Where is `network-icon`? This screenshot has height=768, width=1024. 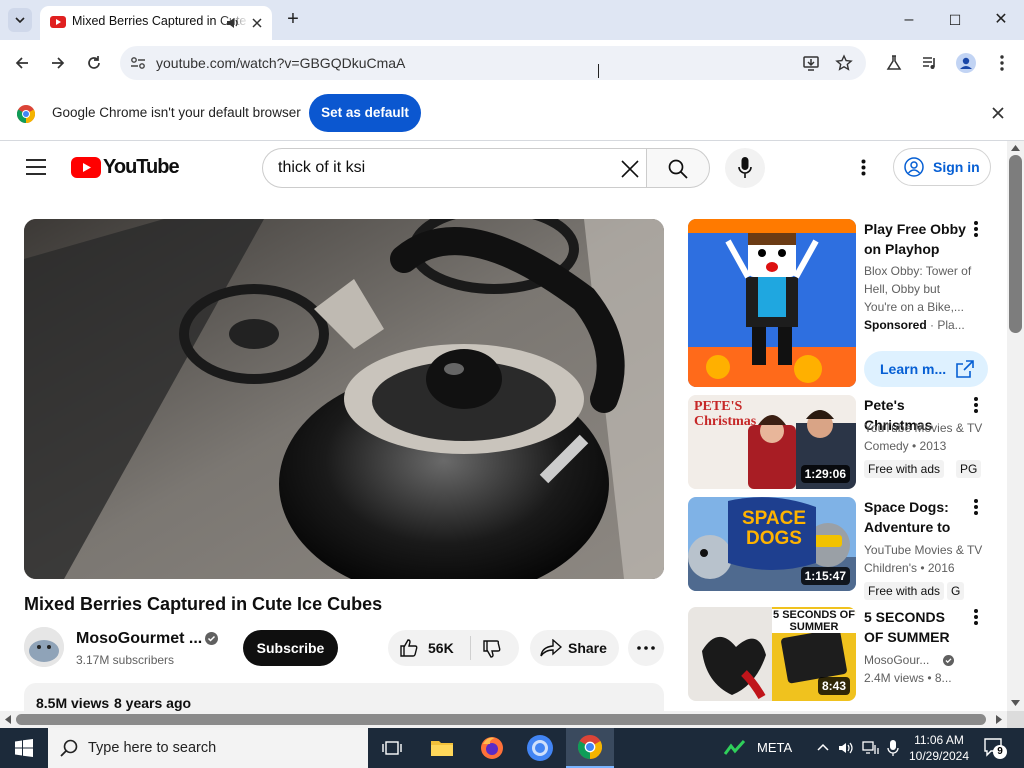
network-icon is located at coordinates (871, 748).